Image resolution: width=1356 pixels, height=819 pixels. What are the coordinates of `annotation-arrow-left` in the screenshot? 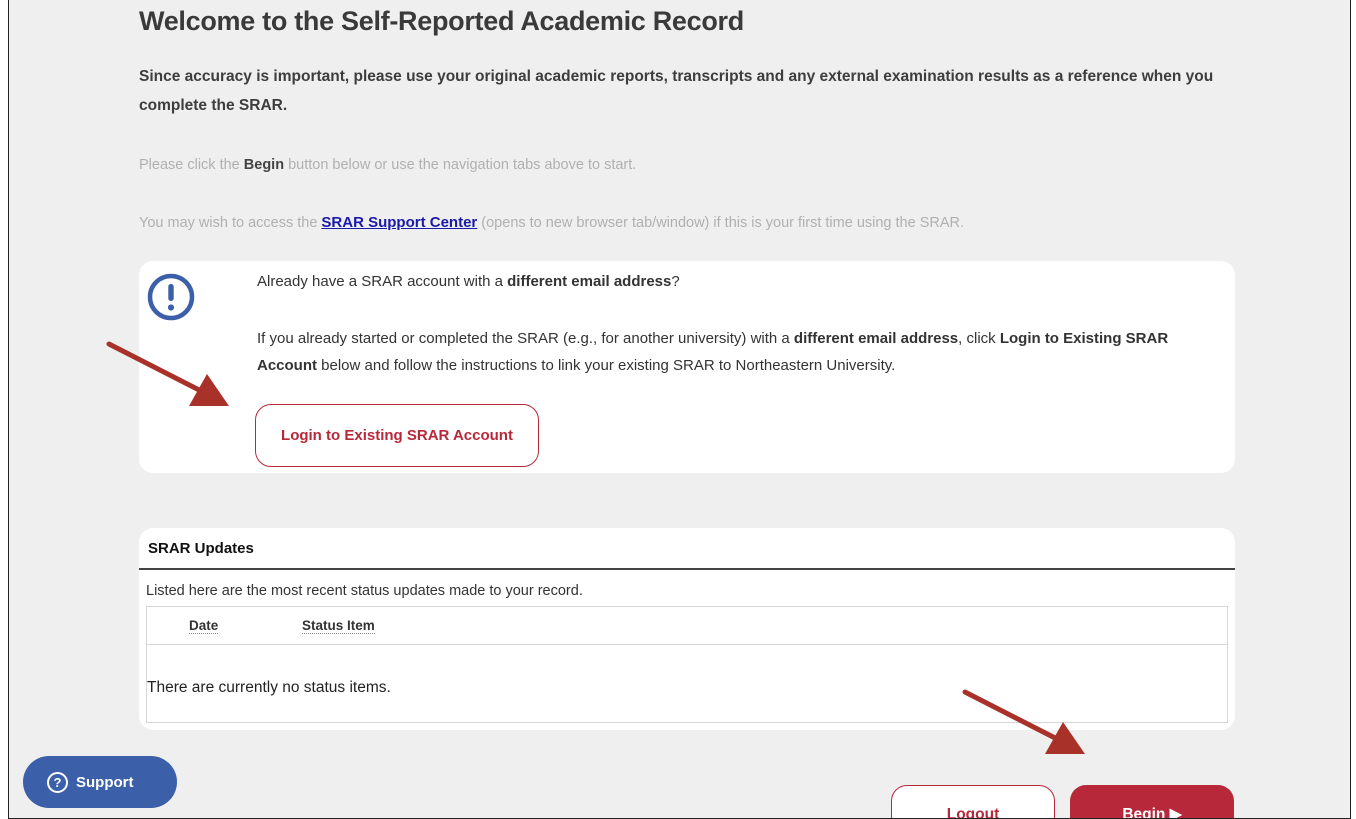 It's located at (167, 373).